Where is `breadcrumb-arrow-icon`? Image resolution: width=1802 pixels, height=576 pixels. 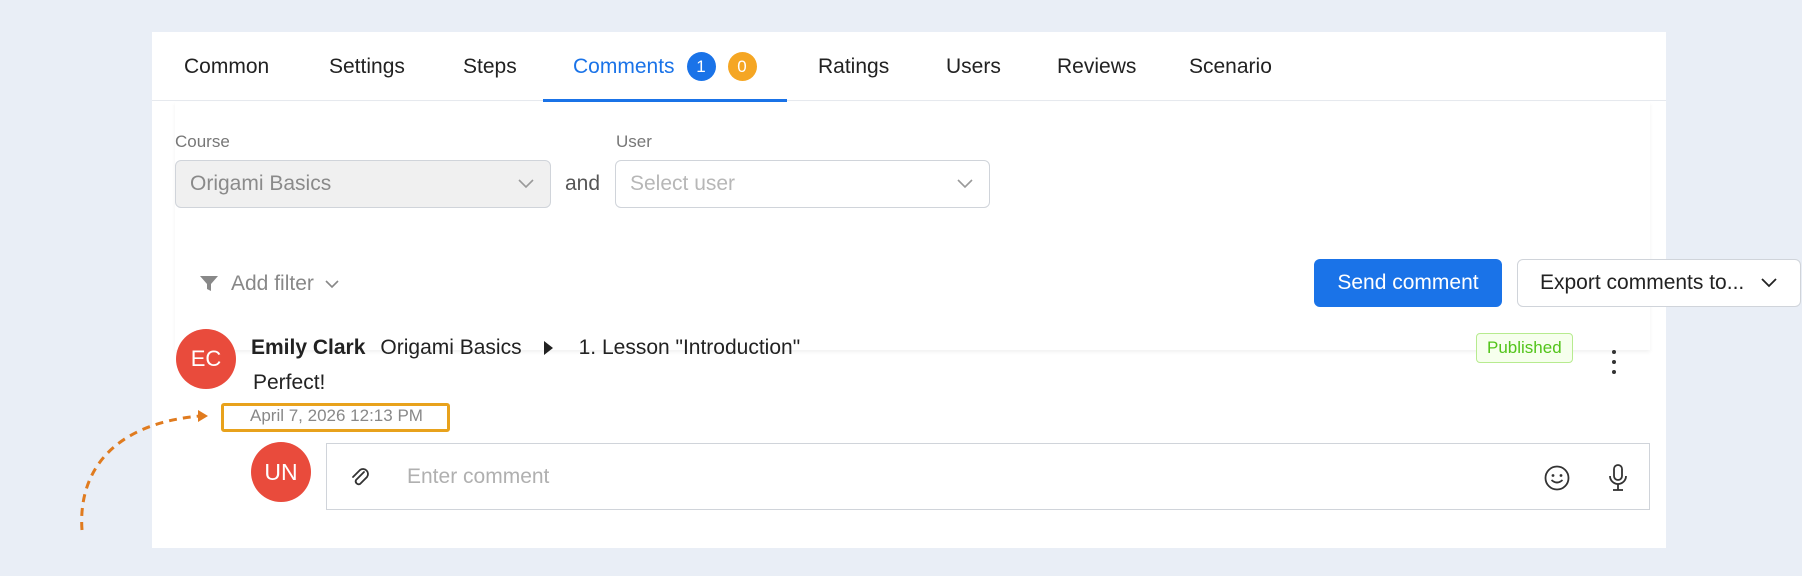 breadcrumb-arrow-icon is located at coordinates (548, 348).